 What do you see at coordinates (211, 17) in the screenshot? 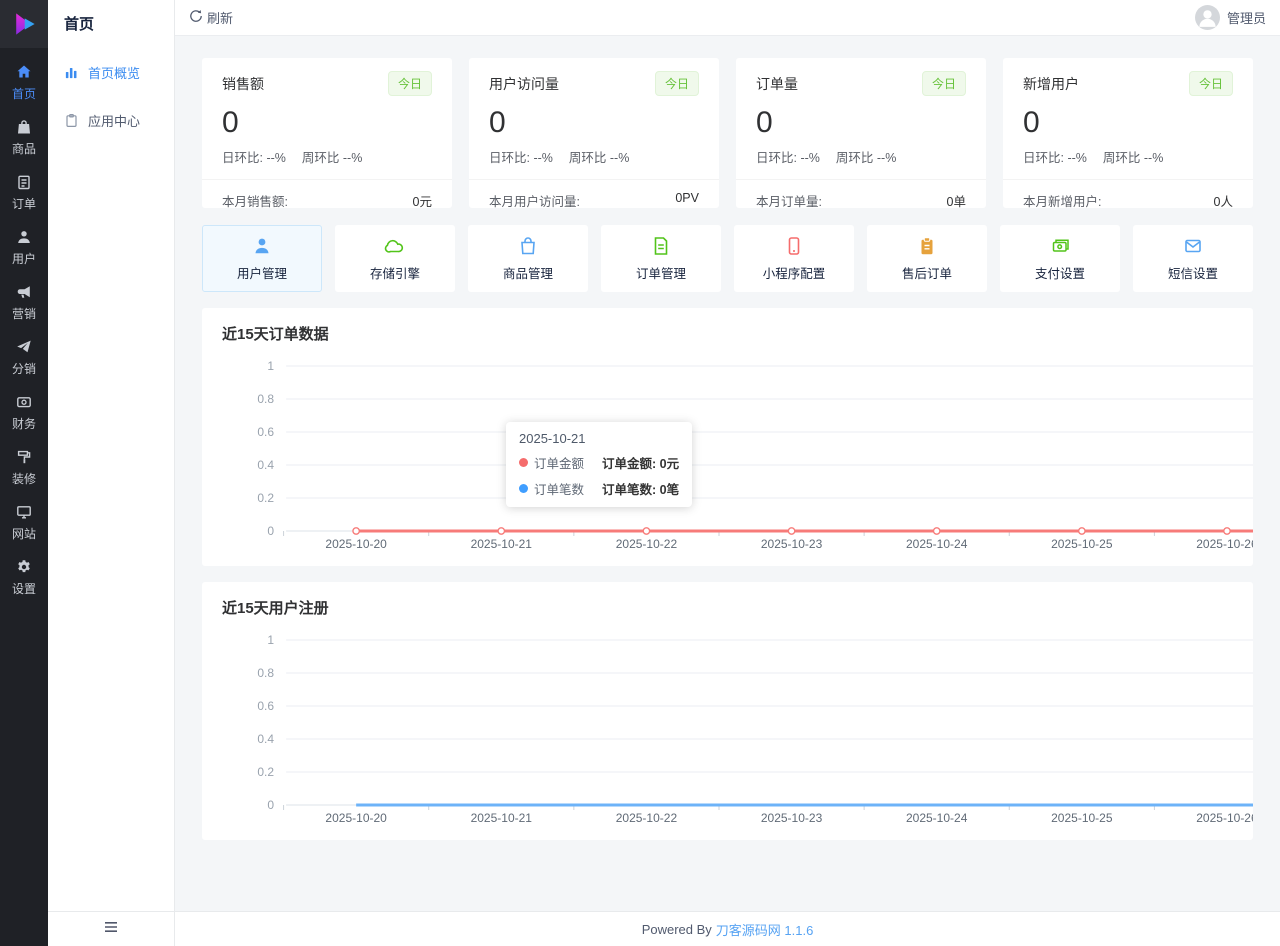
I see `refresh-button: 刷新` at bounding box center [211, 17].